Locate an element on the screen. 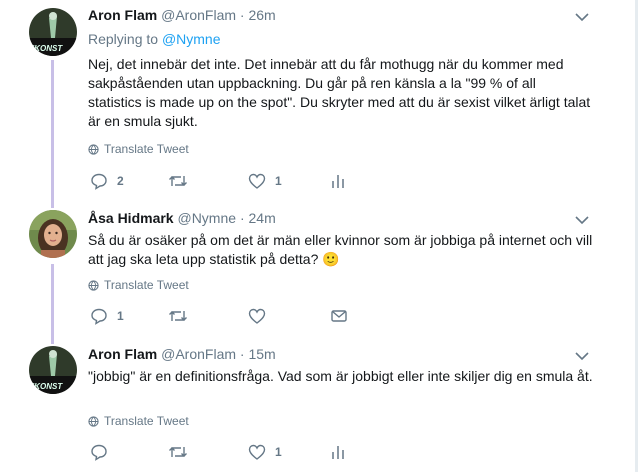 The height and width of the screenshot is (472, 638). reply-button: 2 is located at coordinates (107, 181).